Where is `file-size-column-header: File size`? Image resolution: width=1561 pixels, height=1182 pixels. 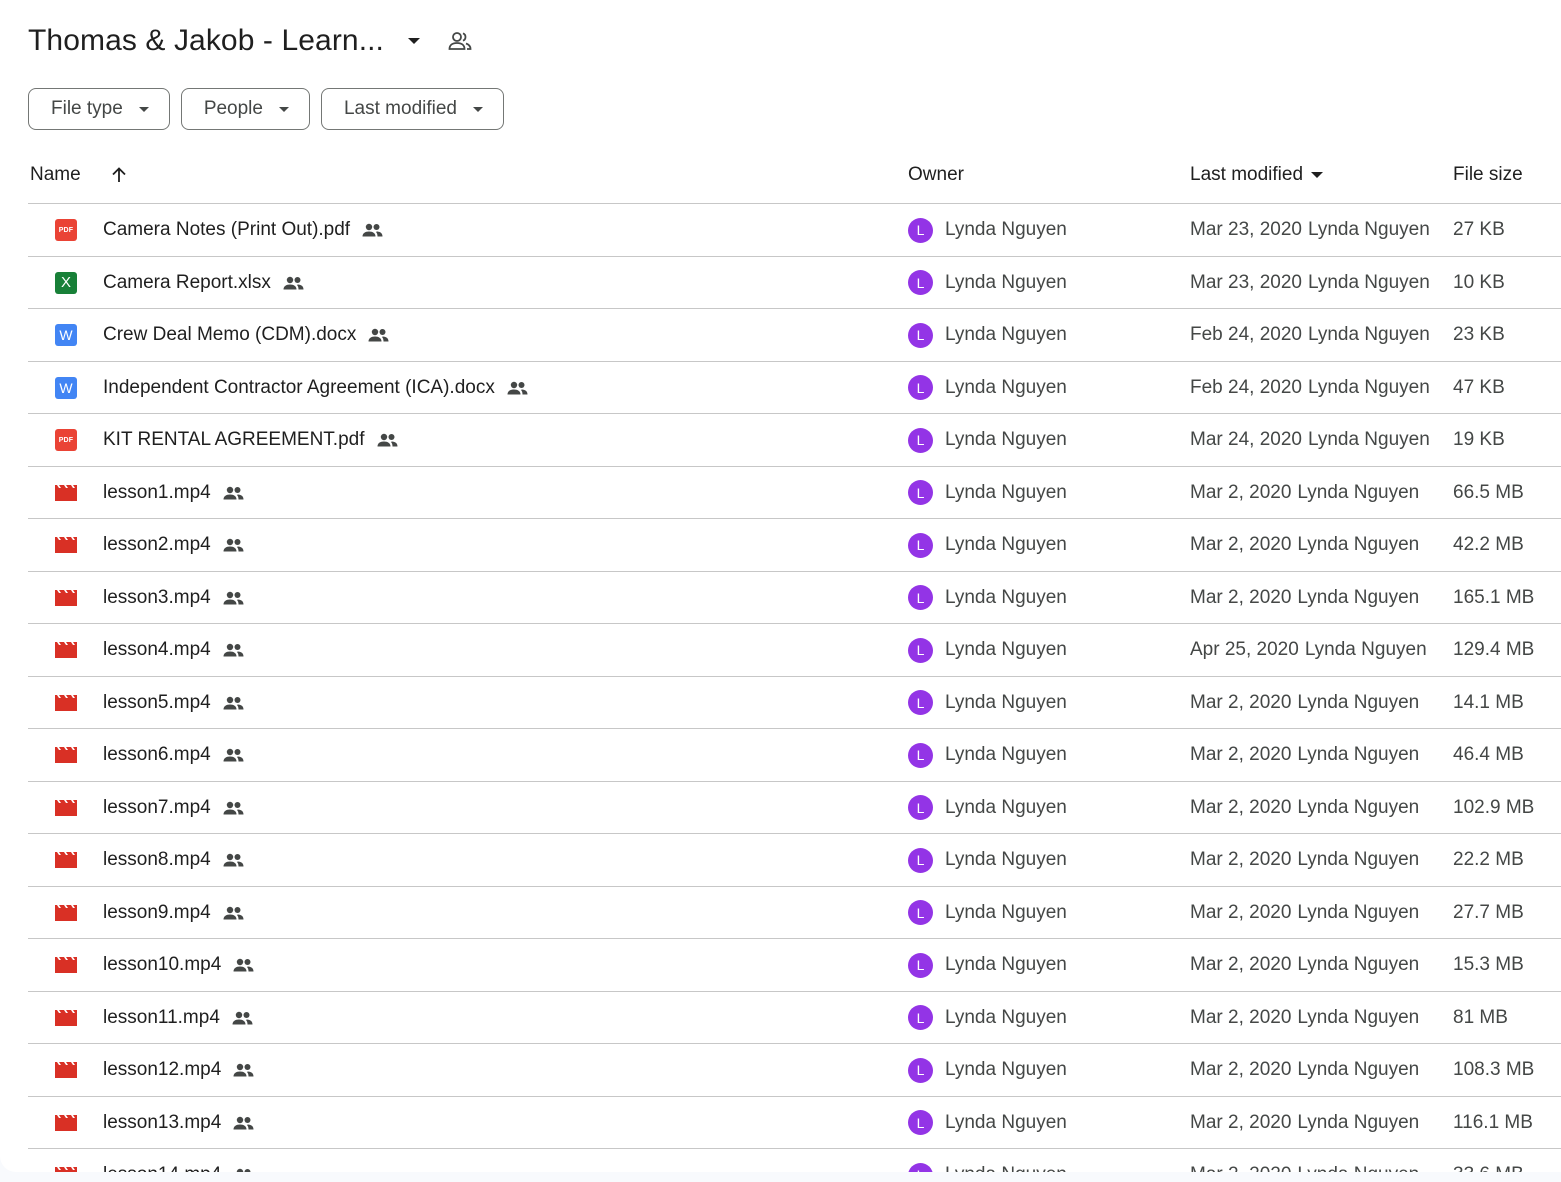
file-size-column-header: File size is located at coordinates (1488, 175).